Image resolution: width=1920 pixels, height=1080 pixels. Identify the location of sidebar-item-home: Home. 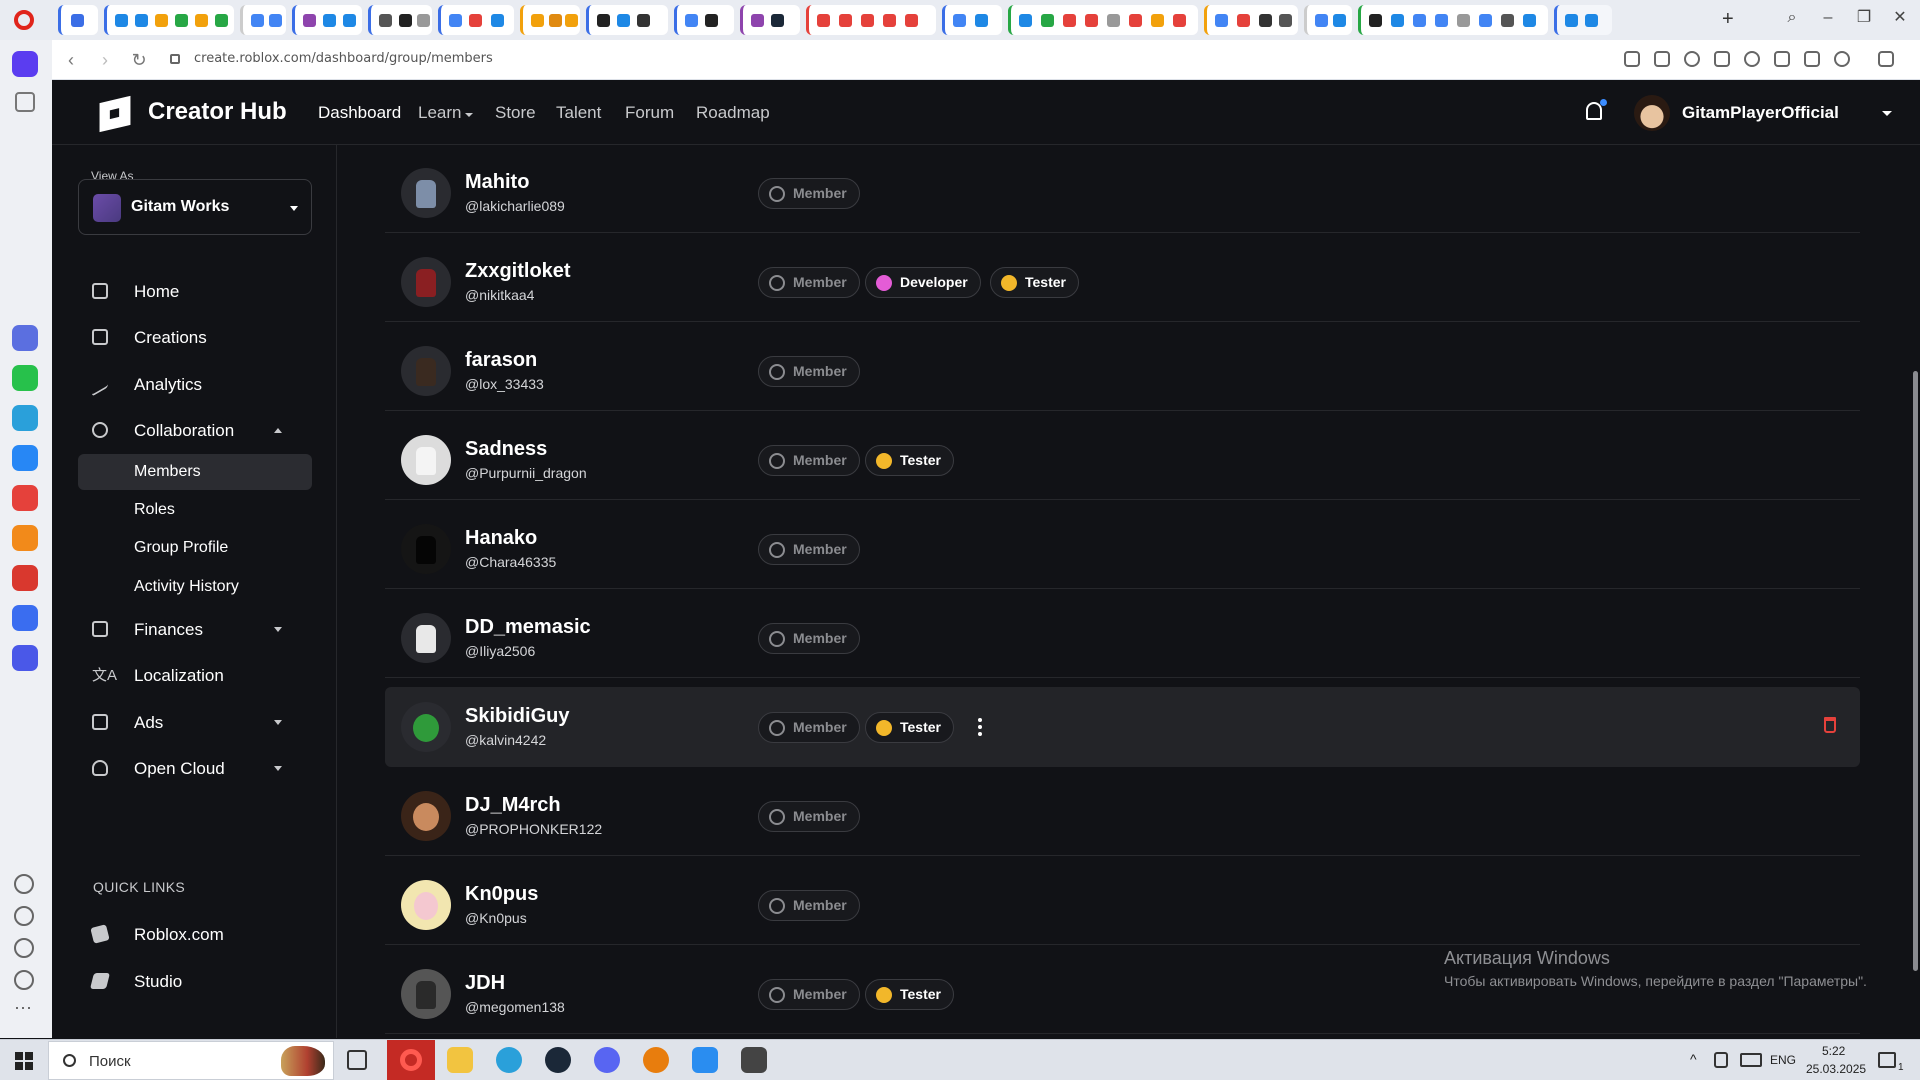
(195, 291).